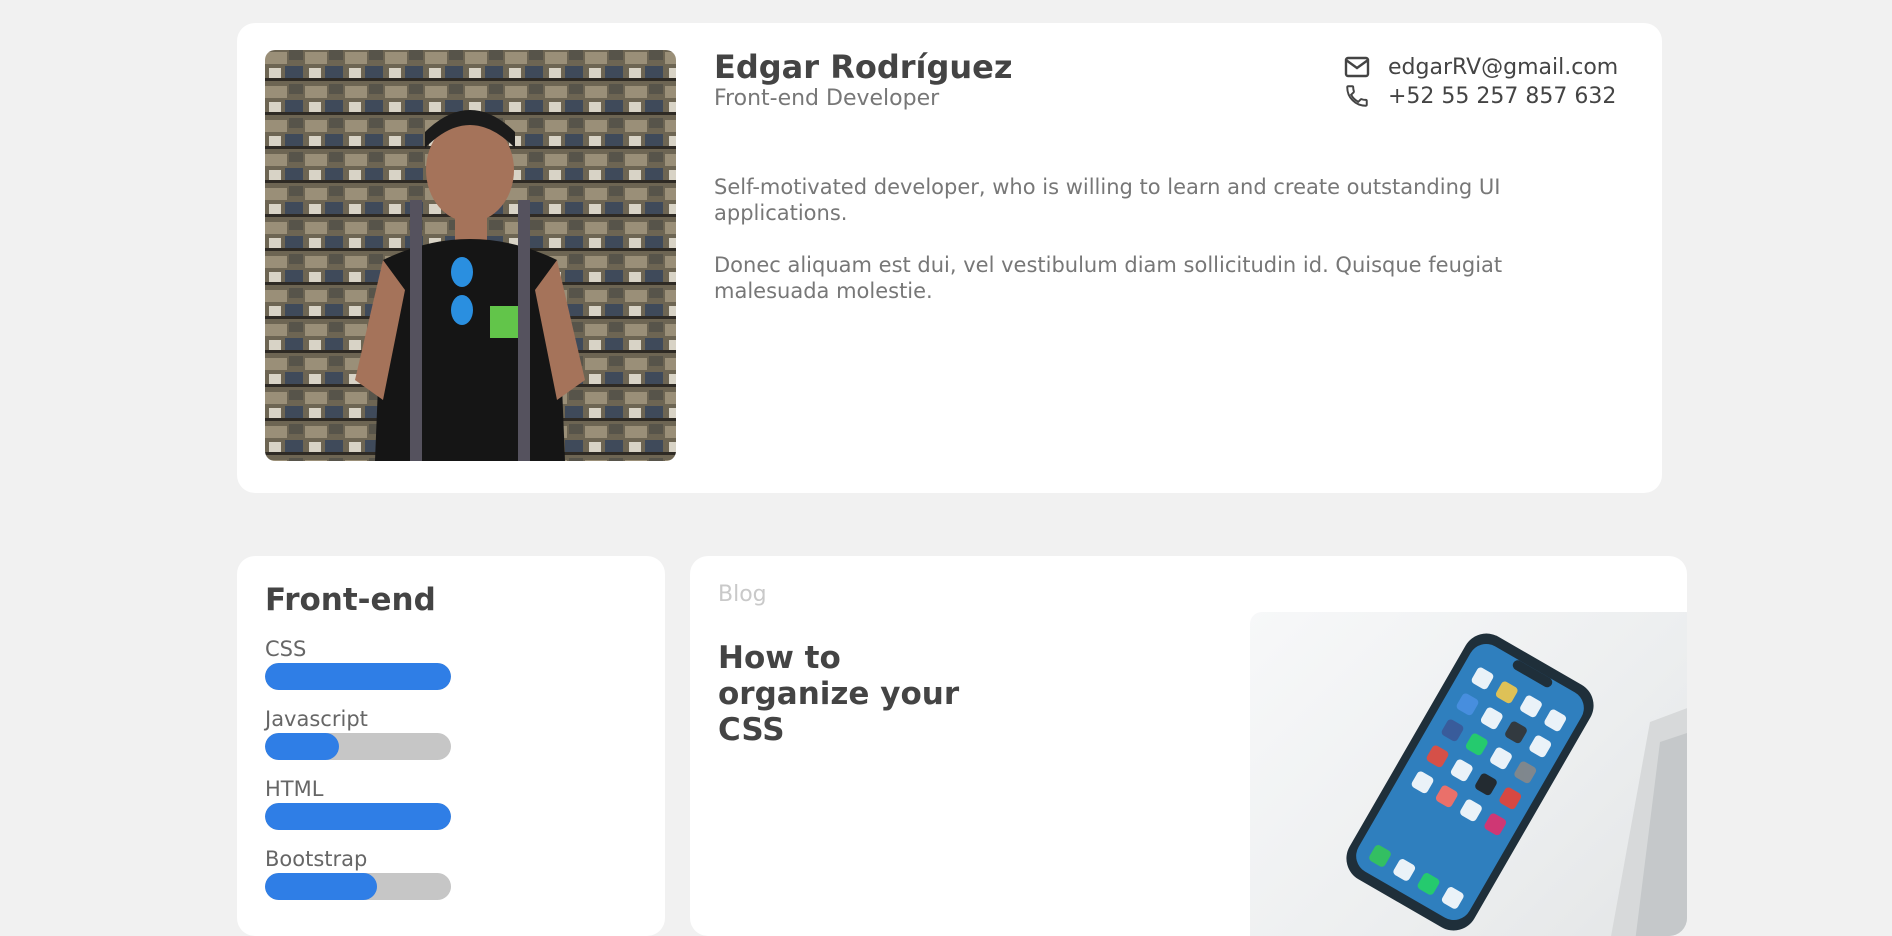 Image resolution: width=1892 pixels, height=936 pixels. Describe the element at coordinates (1503, 67) in the screenshot. I see `email-text: edgarRV@gmail.com` at that location.